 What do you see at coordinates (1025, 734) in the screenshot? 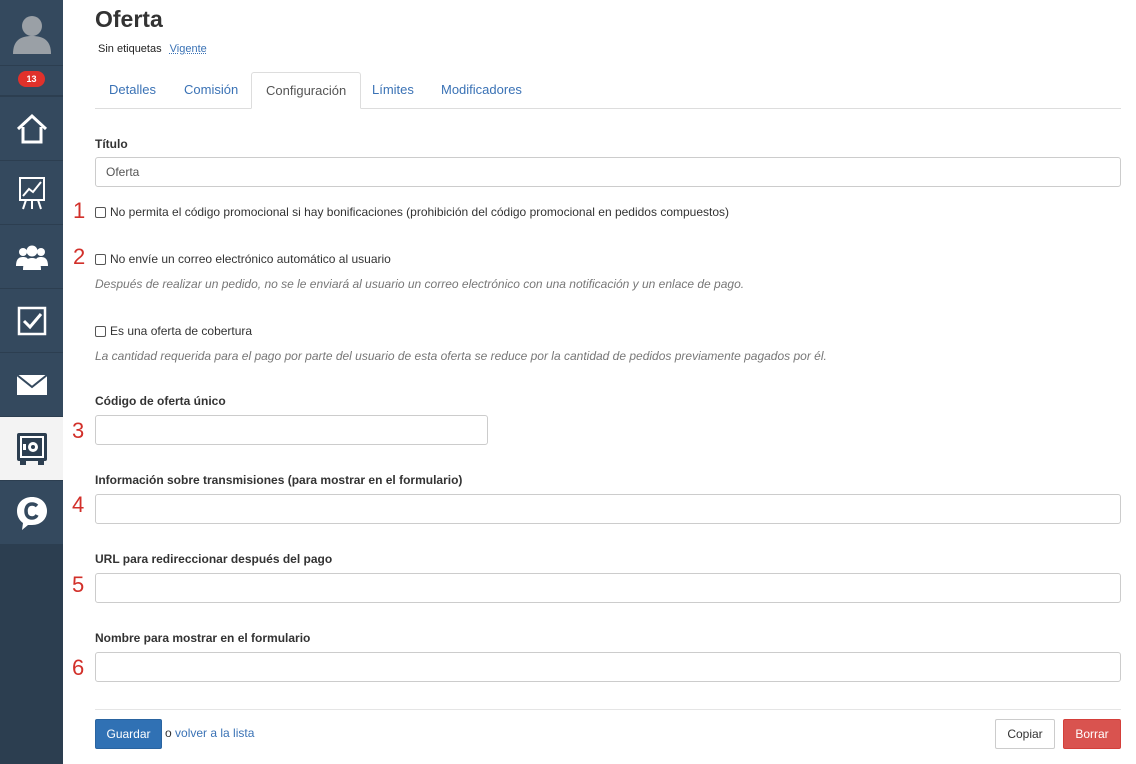
I see `copy-button: Copiar` at bounding box center [1025, 734].